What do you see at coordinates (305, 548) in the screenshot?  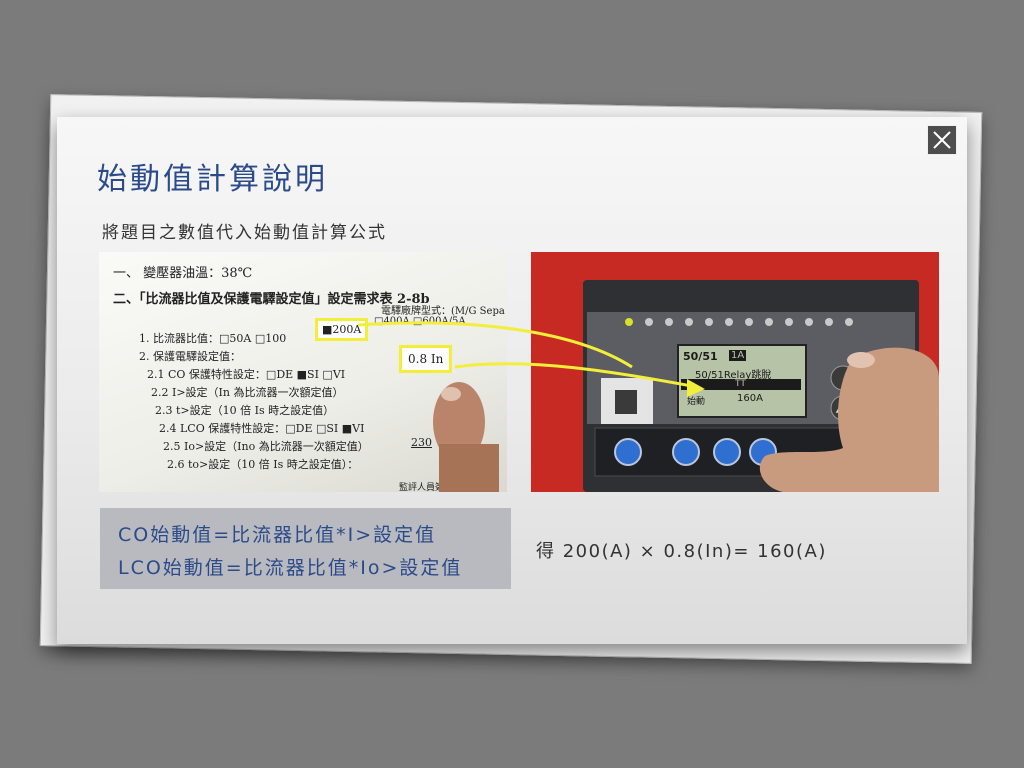 I see `formula-box: CO始動值=比流器比值*I>設定值 LCO始動值=比流器比值*Io>設定值` at bounding box center [305, 548].